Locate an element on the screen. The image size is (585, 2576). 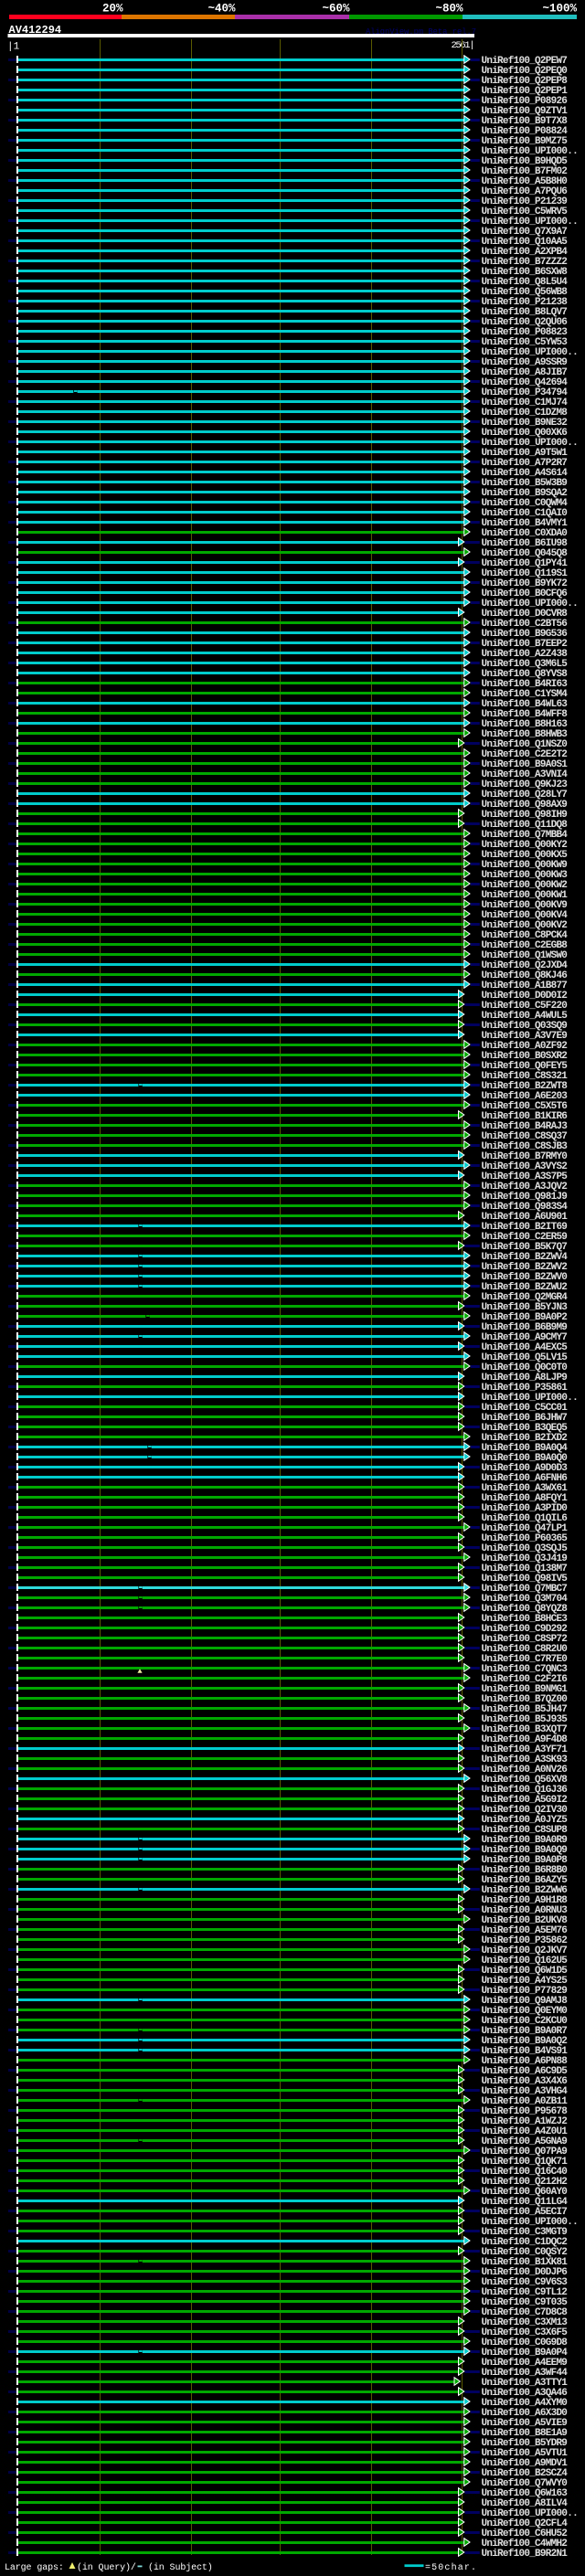
svg-text: ~60% is located at coordinates (336, 8).